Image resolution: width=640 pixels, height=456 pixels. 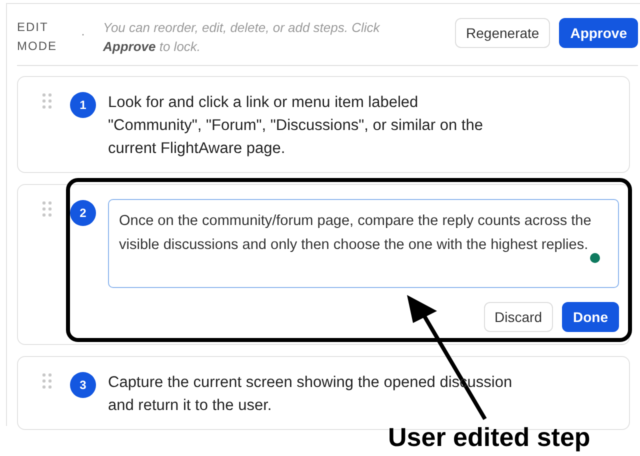 What do you see at coordinates (83, 105) in the screenshot?
I see `step-number: 1` at bounding box center [83, 105].